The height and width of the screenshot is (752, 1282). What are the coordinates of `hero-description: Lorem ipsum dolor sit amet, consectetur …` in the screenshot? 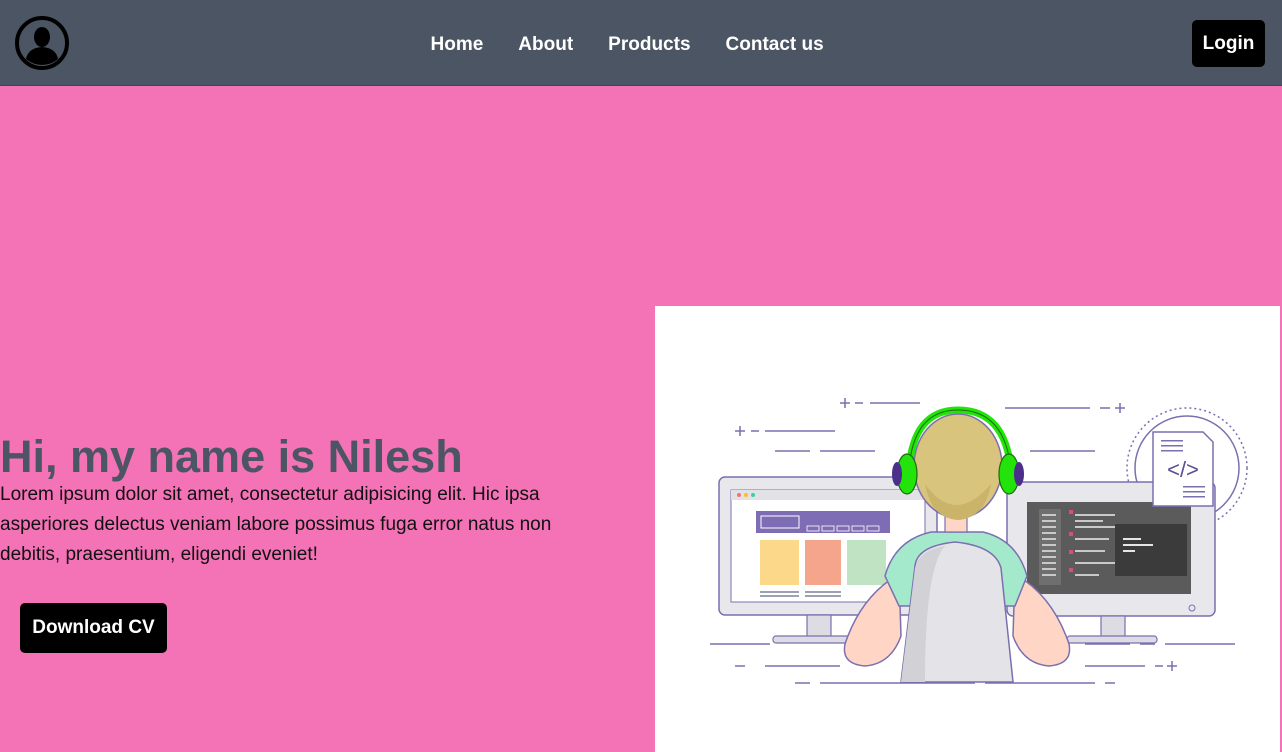 It's located at (276, 524).